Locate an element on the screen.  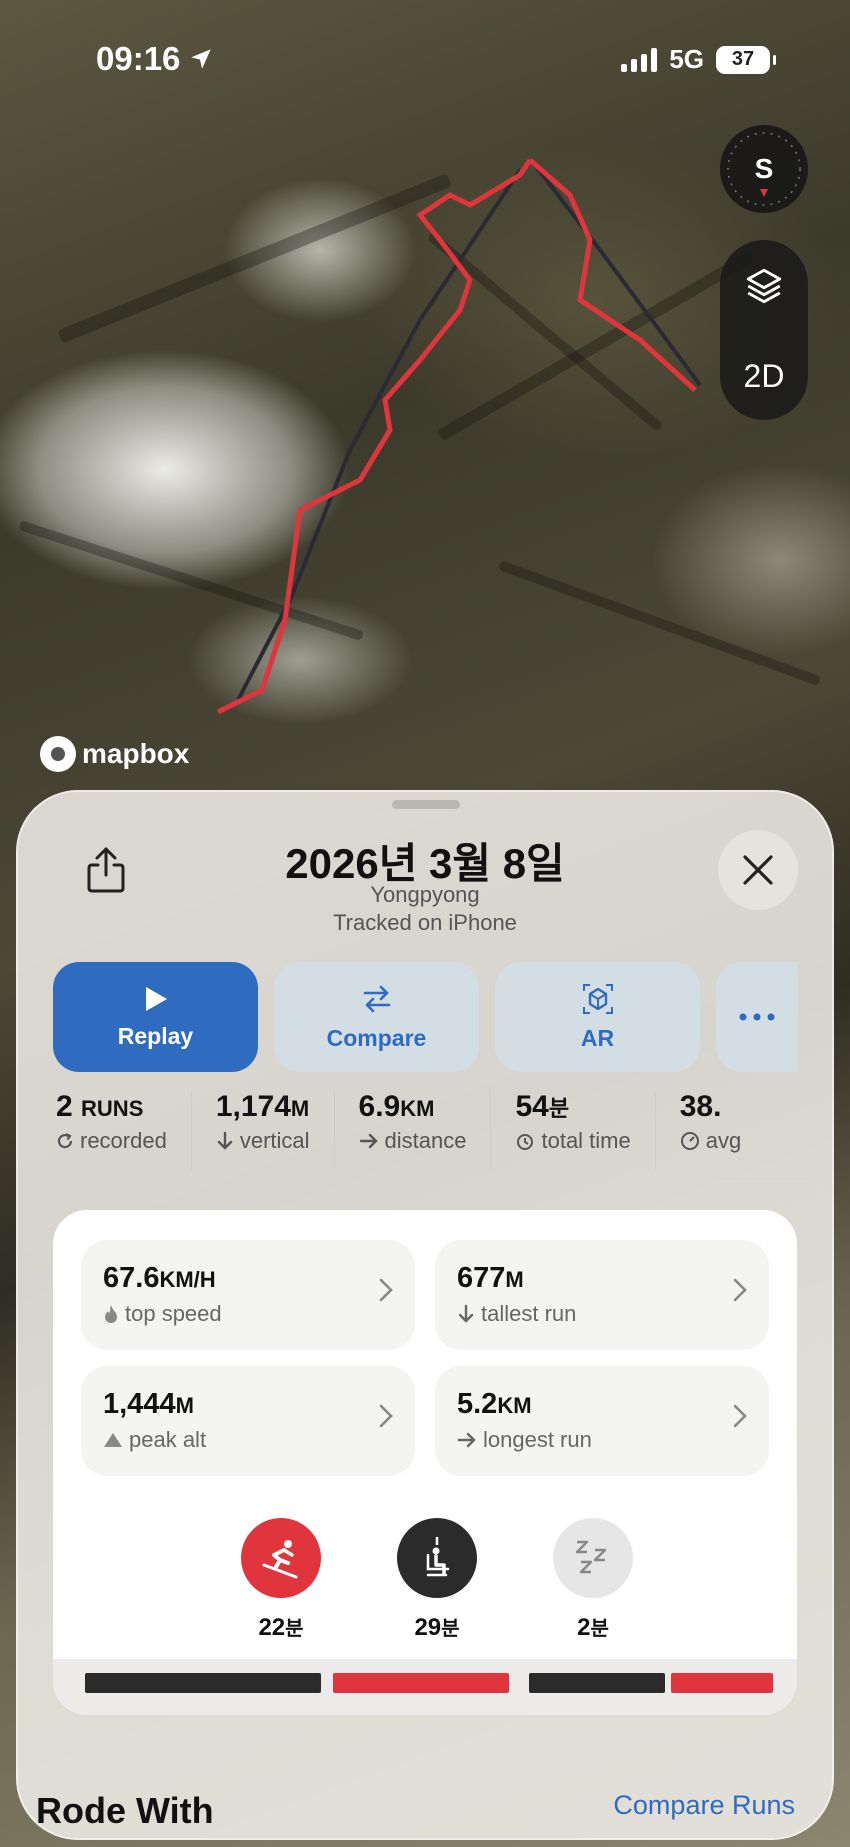
more-icon is located at coordinates (757, 1017).